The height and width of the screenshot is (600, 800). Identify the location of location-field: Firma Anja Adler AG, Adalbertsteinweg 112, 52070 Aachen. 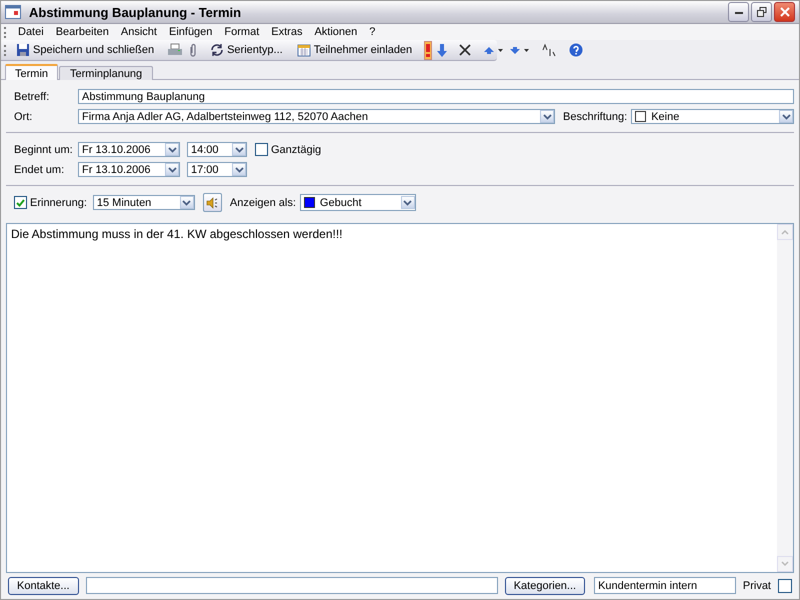
(316, 116).